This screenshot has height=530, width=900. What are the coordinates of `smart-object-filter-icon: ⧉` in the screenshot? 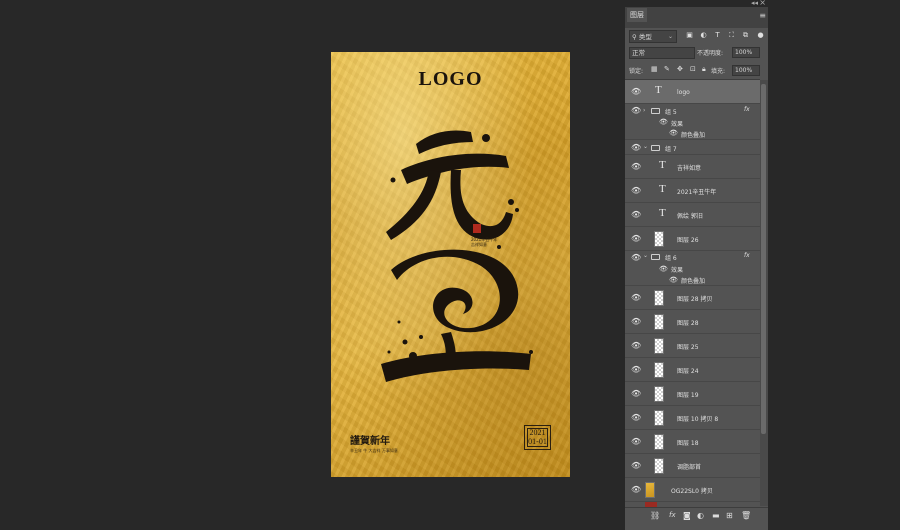 It's located at (745, 35).